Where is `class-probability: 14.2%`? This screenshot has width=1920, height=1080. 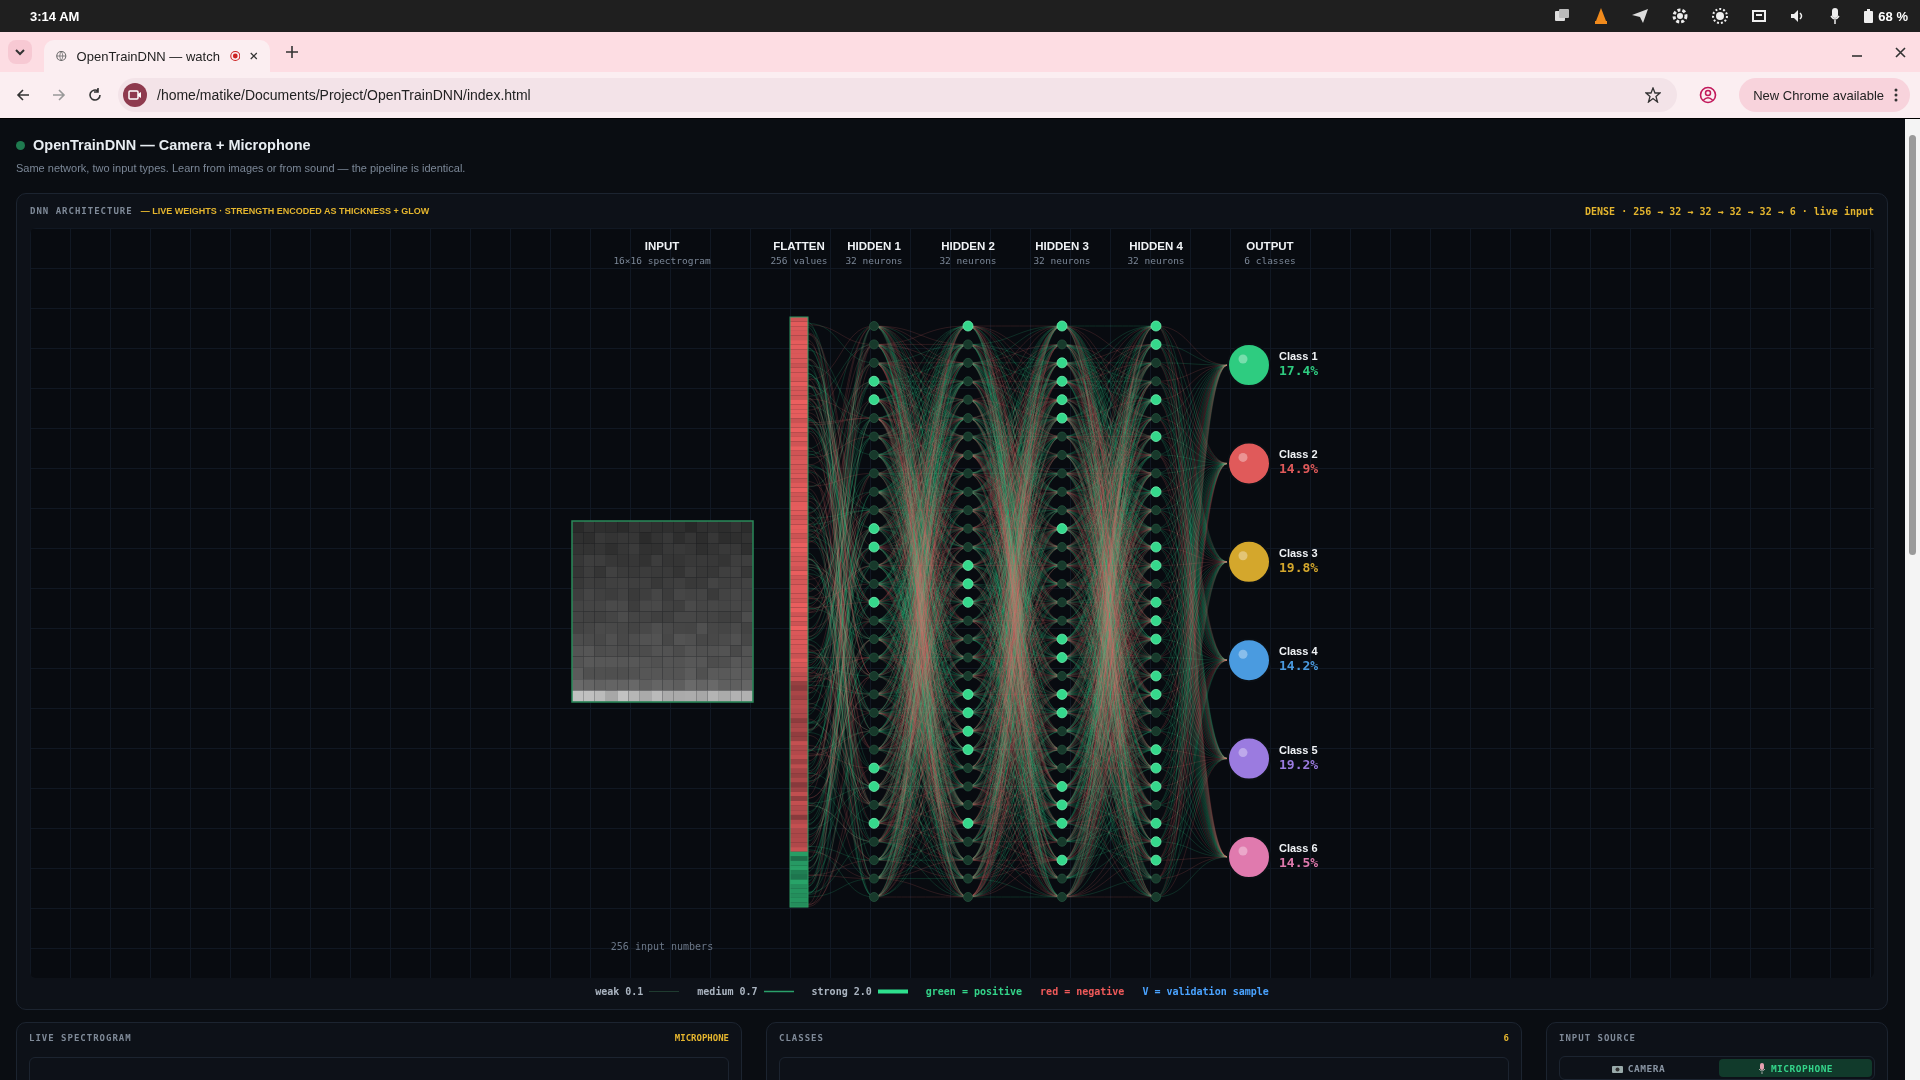 class-probability: 14.2% is located at coordinates (1299, 666).